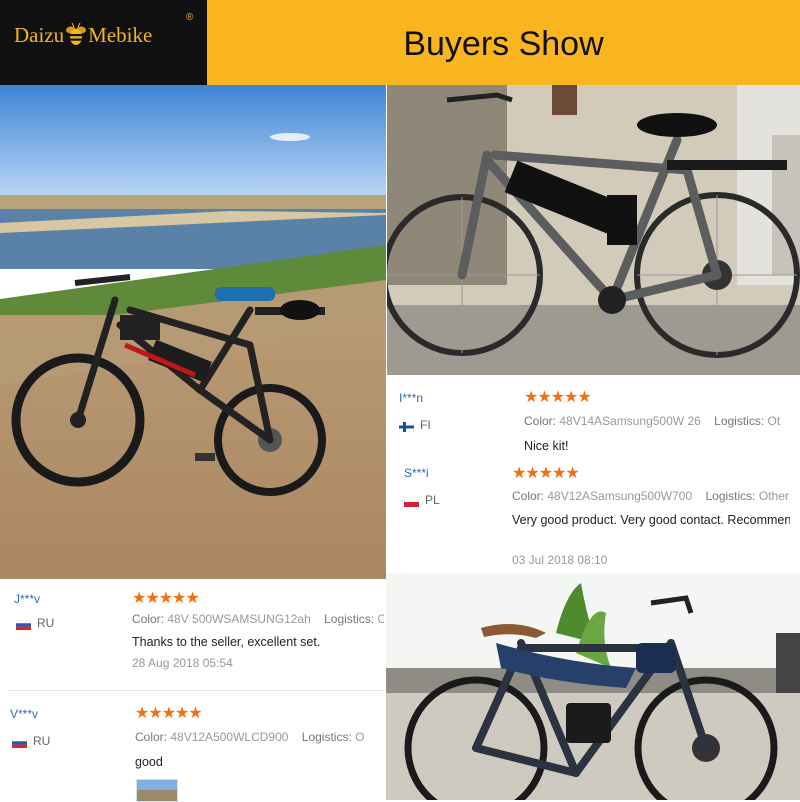 The image size is (800, 802). What do you see at coordinates (503, 44) in the screenshot?
I see `page-title: Buyers Show` at bounding box center [503, 44].